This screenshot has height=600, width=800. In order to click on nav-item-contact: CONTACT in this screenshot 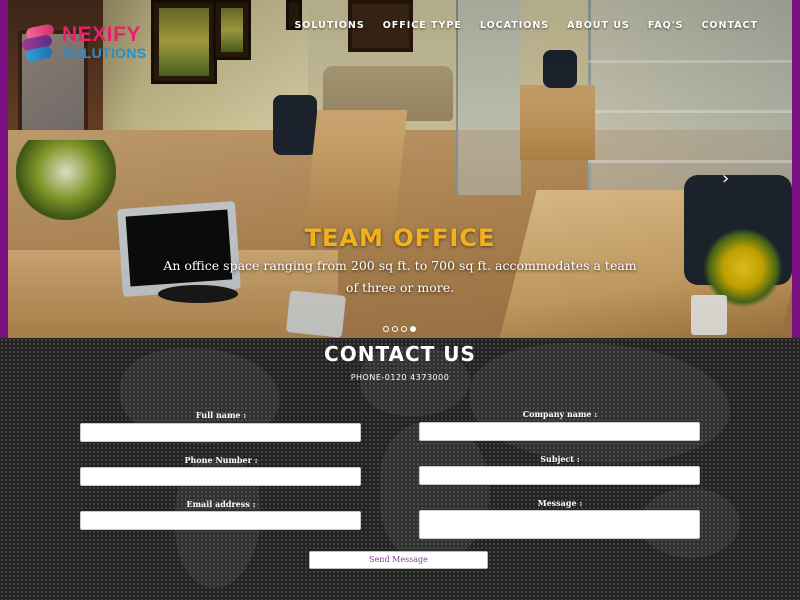, I will do `click(729, 25)`.